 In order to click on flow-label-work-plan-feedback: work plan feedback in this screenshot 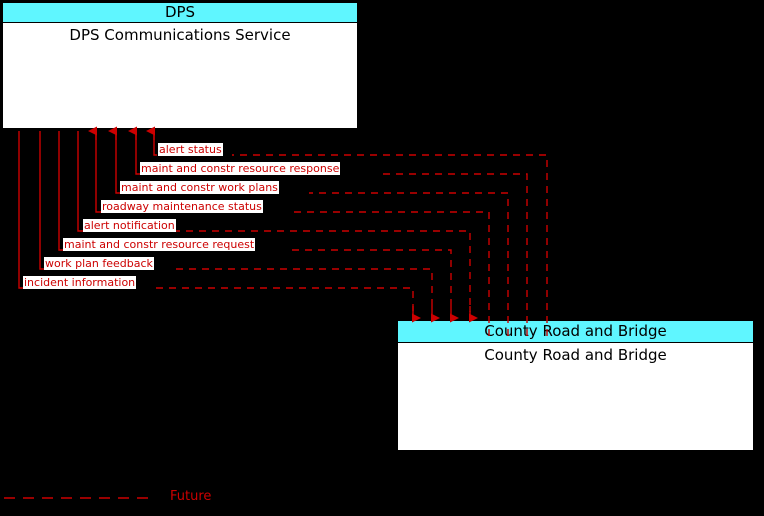, I will do `click(99, 263)`.